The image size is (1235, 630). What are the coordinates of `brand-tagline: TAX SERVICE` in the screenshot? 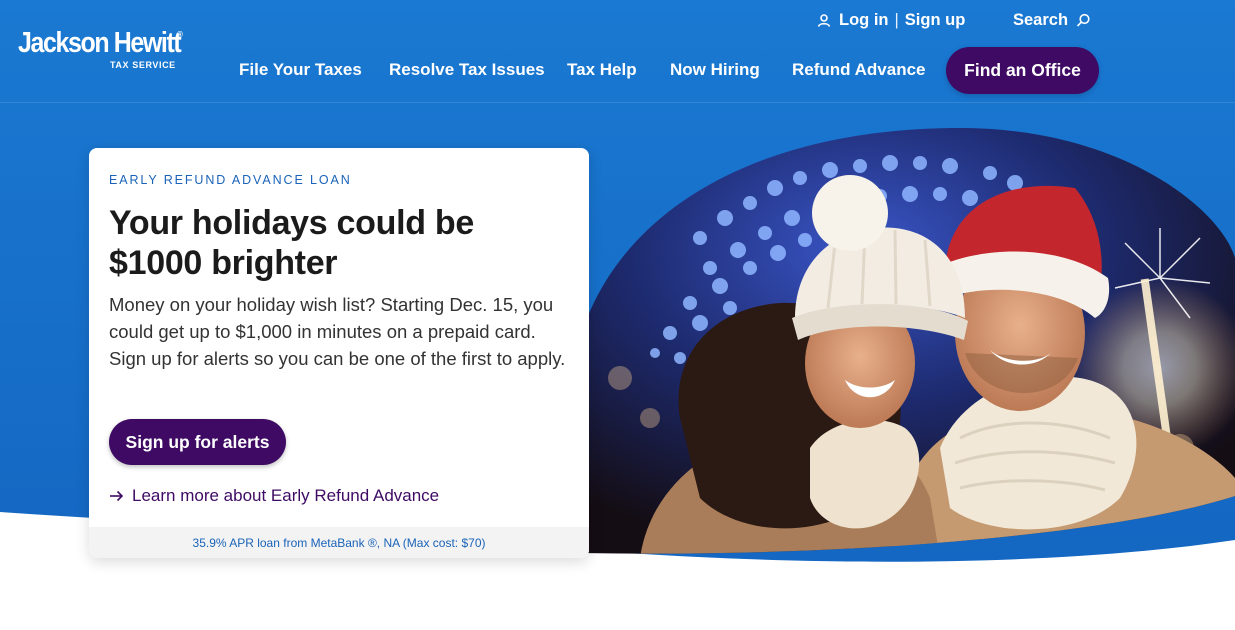 It's located at (143, 65).